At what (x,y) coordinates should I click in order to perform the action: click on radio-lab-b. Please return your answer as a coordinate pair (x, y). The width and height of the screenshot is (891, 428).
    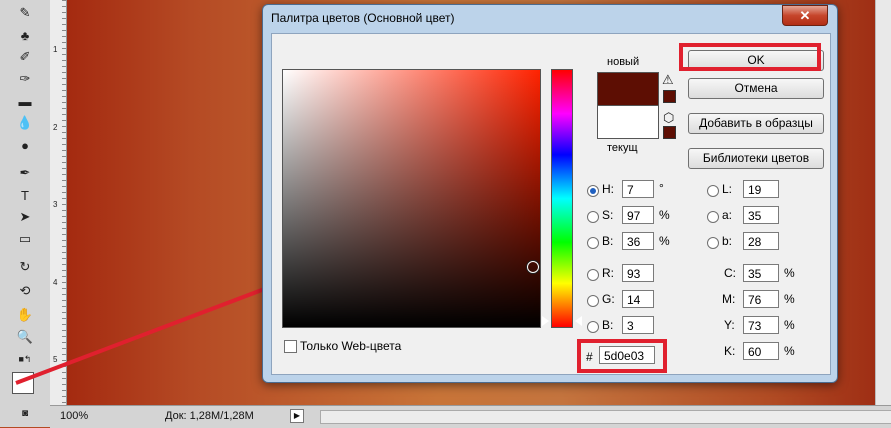
    Looking at the image, I should click on (713, 243).